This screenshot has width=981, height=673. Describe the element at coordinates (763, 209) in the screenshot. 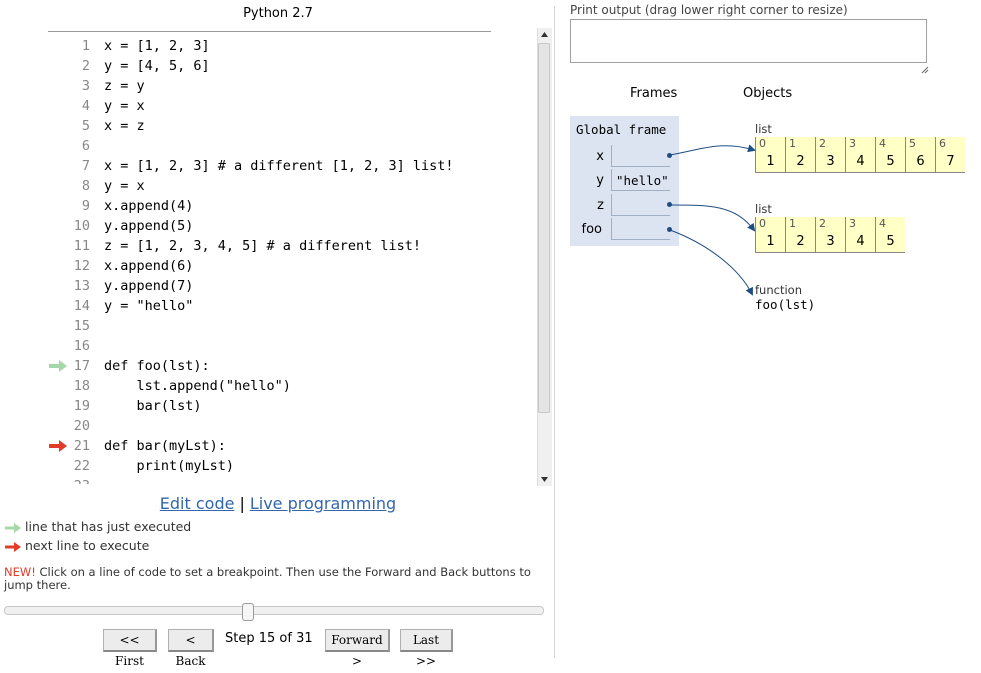

I see `list-object-2-label: list` at that location.